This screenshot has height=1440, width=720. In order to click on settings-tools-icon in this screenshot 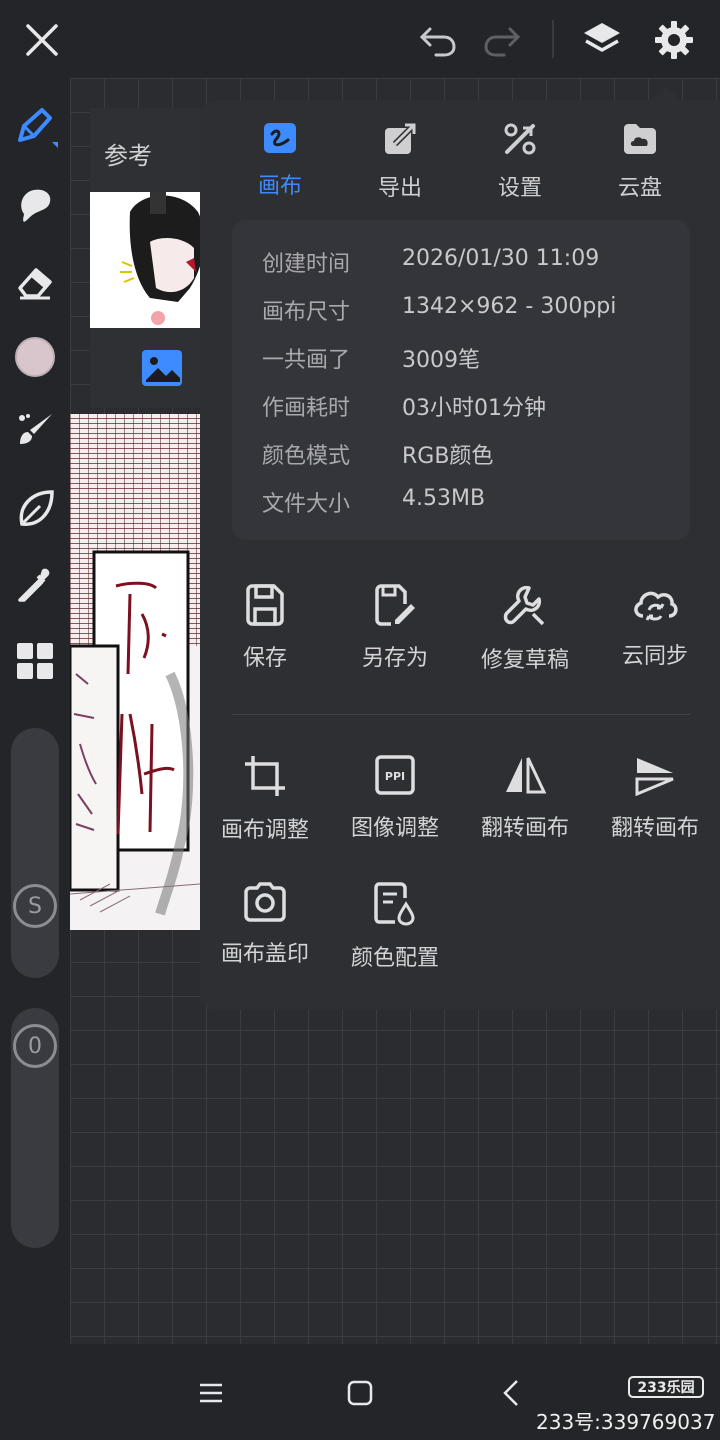, I will do `click(520, 141)`.